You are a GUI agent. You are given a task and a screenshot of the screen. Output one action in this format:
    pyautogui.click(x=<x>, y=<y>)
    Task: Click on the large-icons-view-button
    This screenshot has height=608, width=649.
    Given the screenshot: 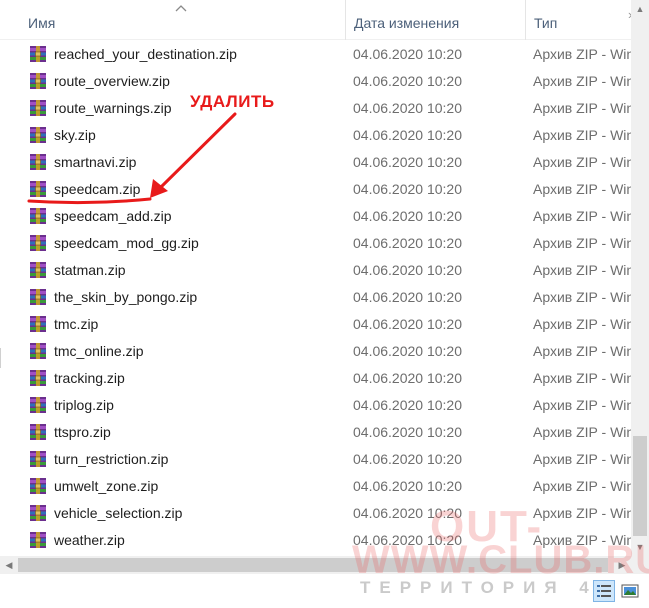 What is the action you would take?
    pyautogui.click(x=630, y=591)
    